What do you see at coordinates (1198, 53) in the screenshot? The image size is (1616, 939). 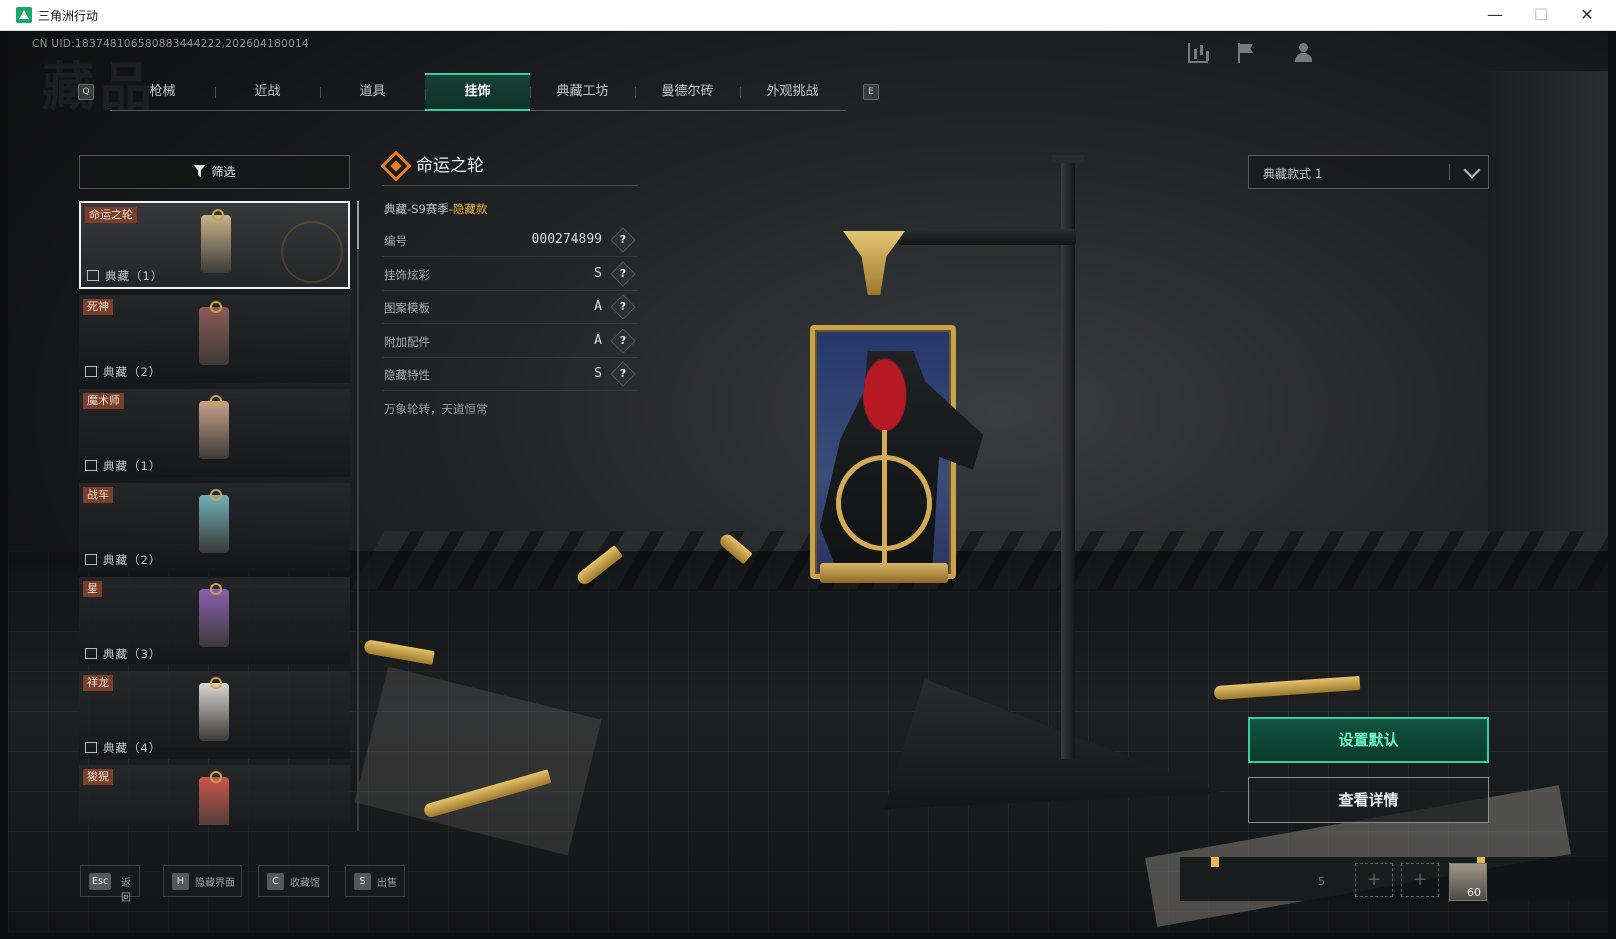 I see `bar-chart-icon` at bounding box center [1198, 53].